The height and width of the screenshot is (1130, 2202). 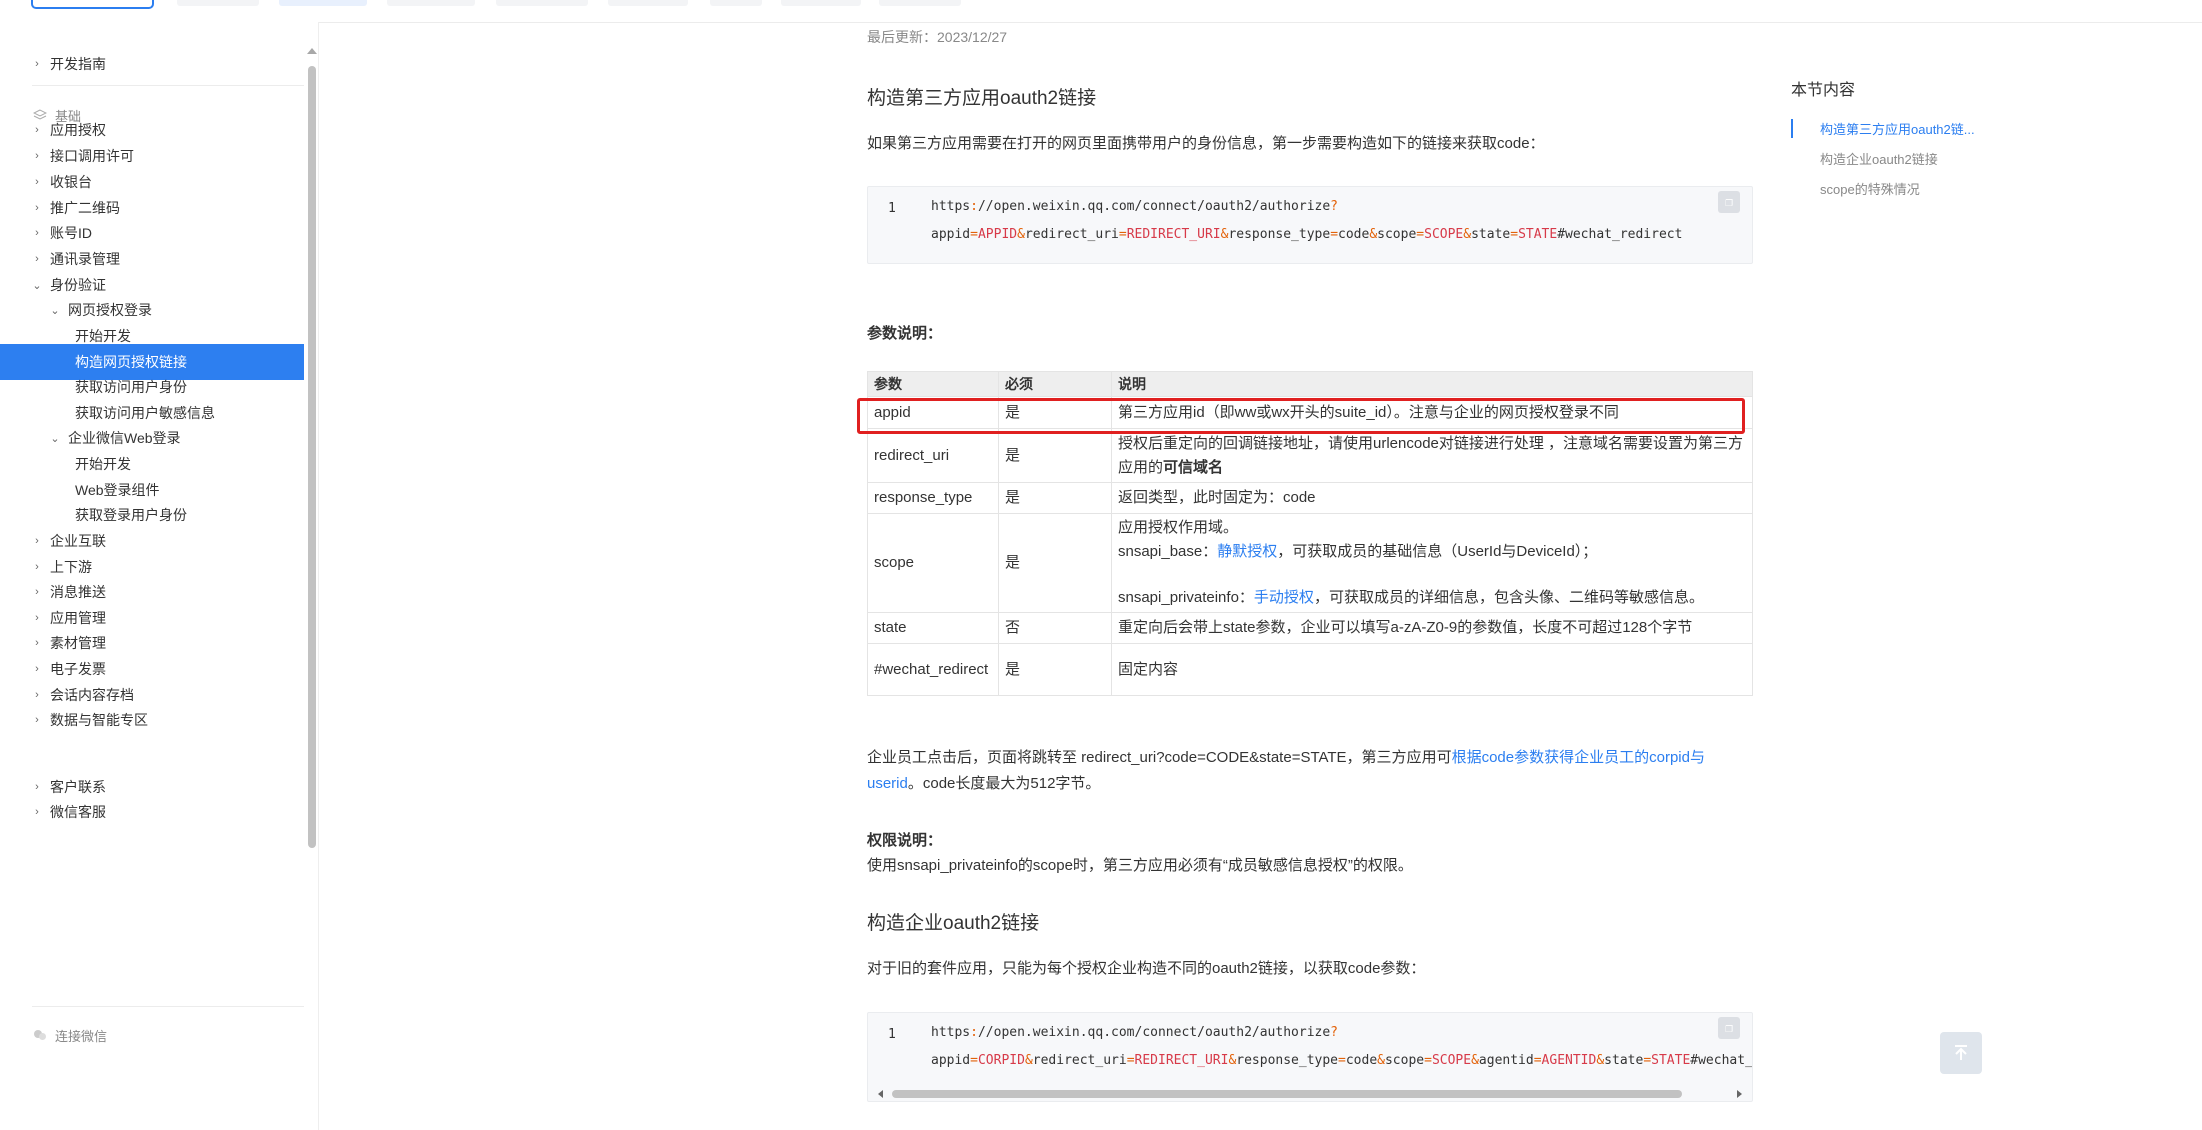 What do you see at coordinates (1961, 1053) in the screenshot?
I see `back-to-top-button` at bounding box center [1961, 1053].